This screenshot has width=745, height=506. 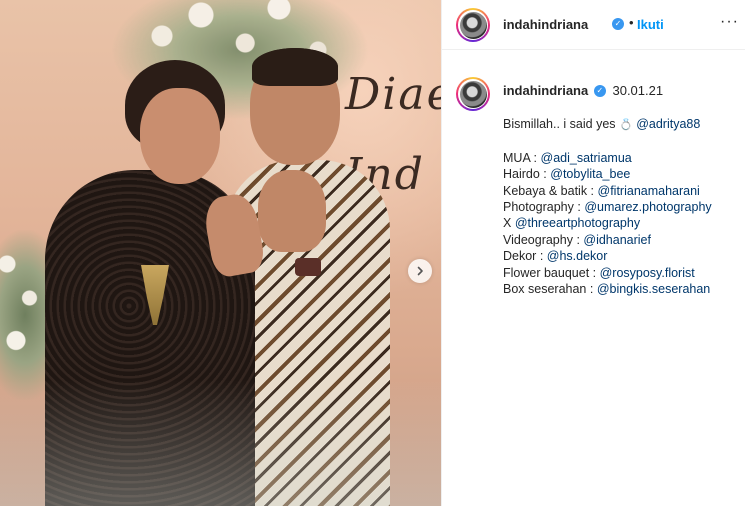 What do you see at coordinates (551, 272) in the screenshot?
I see `credit-label: Flower bauquet :` at bounding box center [551, 272].